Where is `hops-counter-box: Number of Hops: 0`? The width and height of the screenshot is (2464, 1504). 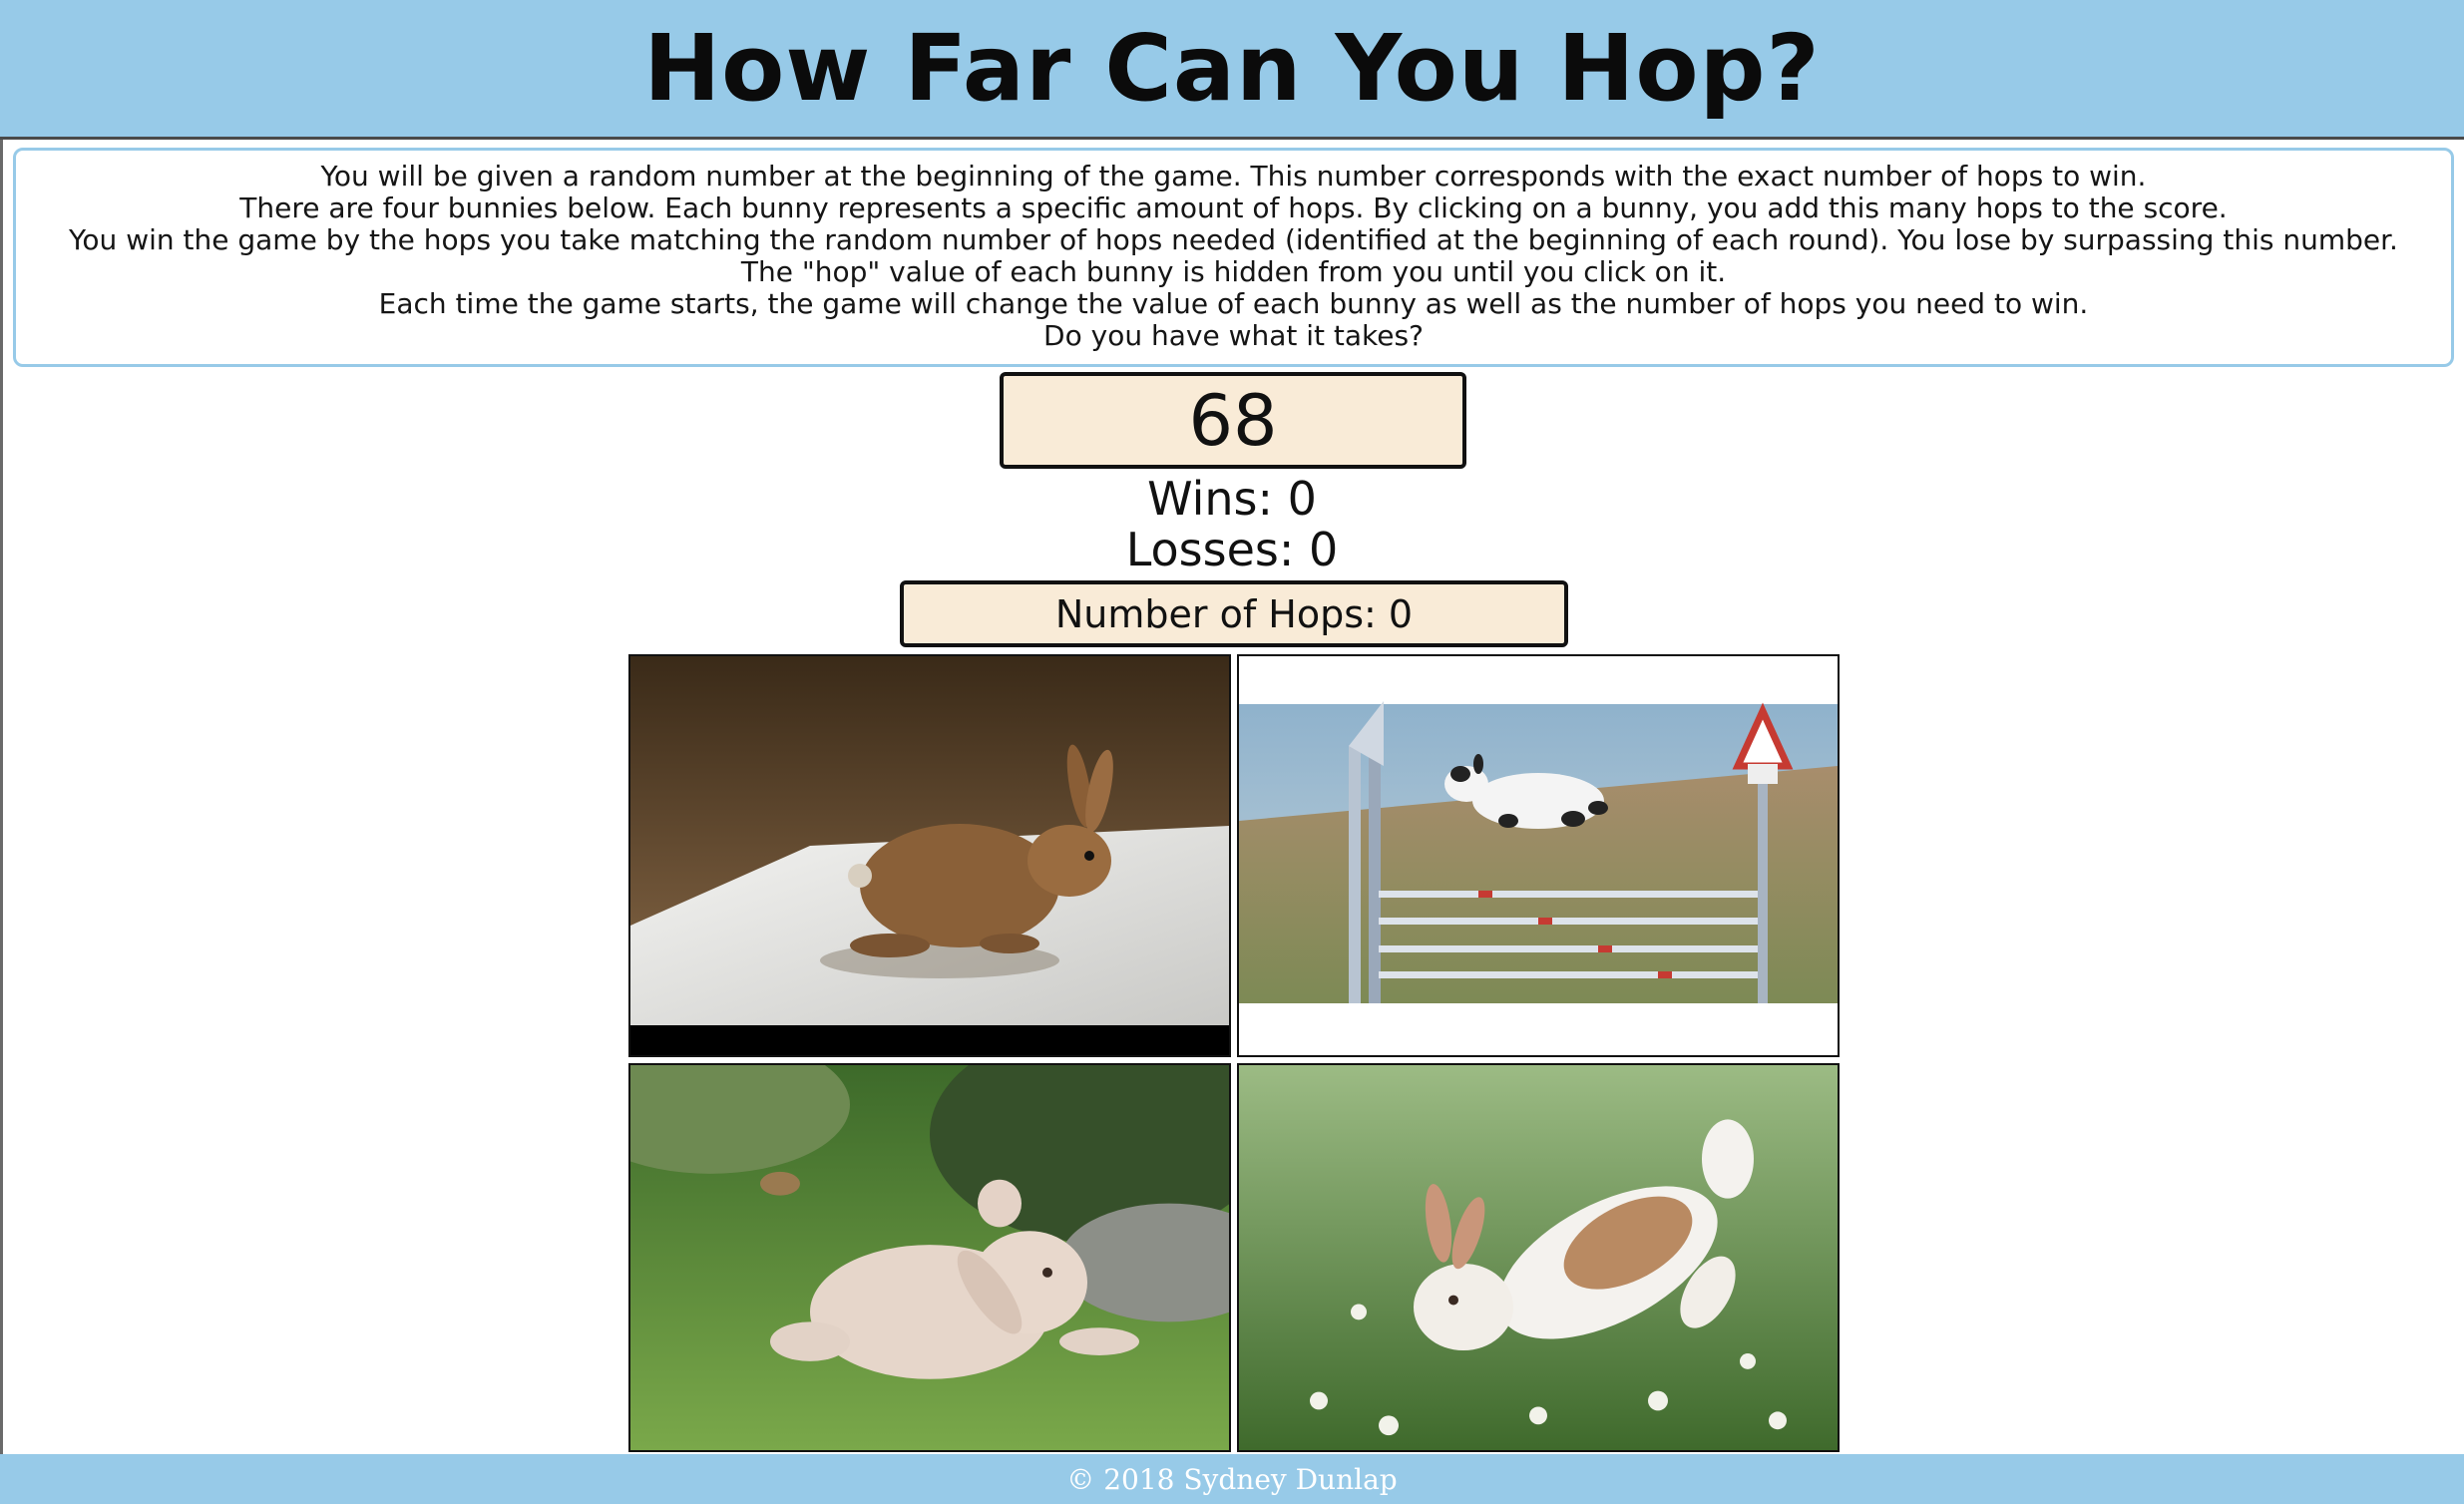 hops-counter-box: Number of Hops: 0 is located at coordinates (1234, 613).